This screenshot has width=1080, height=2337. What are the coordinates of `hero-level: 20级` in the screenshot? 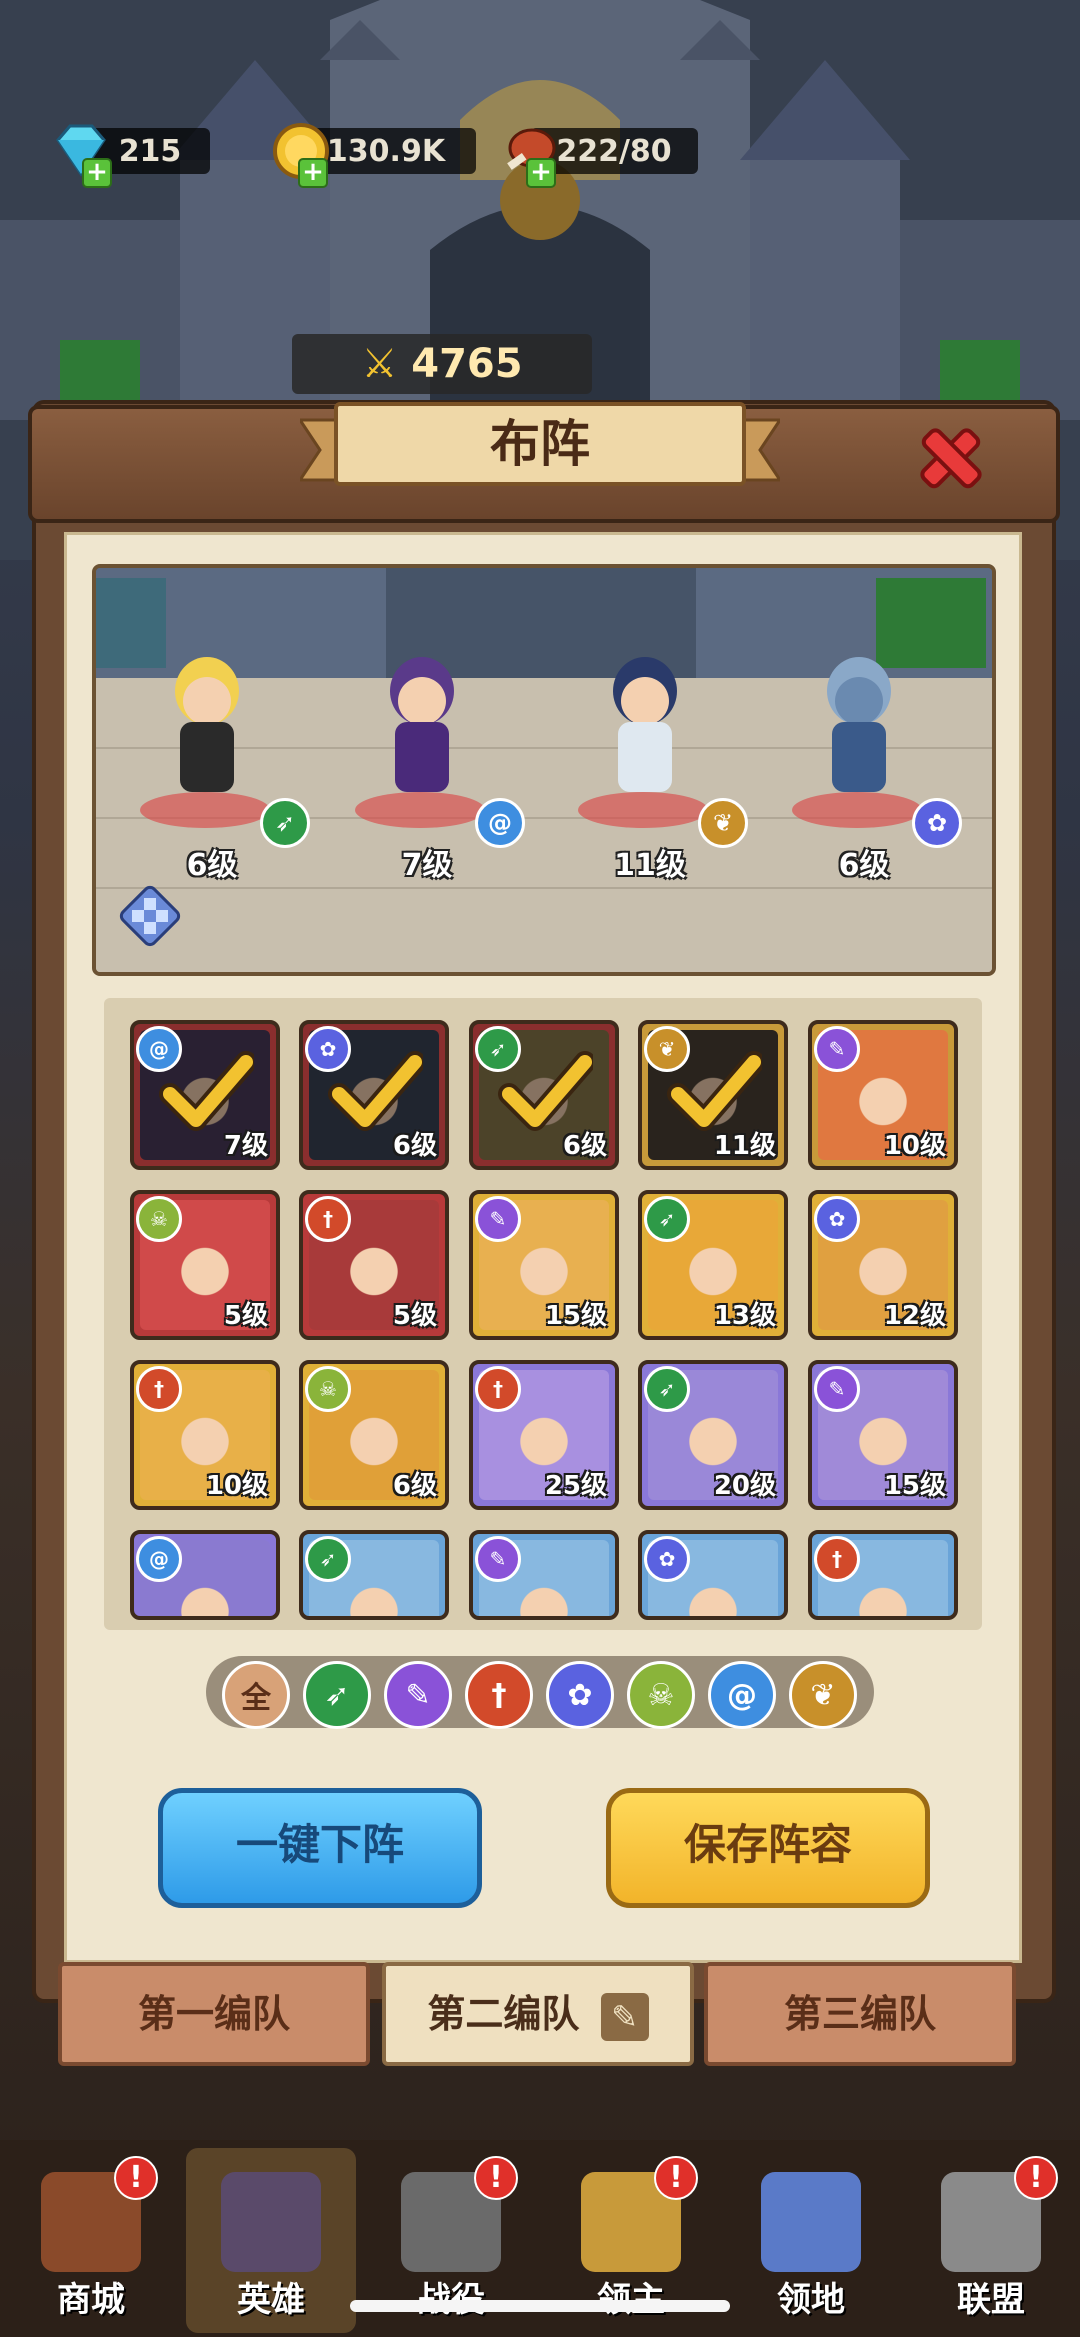 It's located at (744, 1486).